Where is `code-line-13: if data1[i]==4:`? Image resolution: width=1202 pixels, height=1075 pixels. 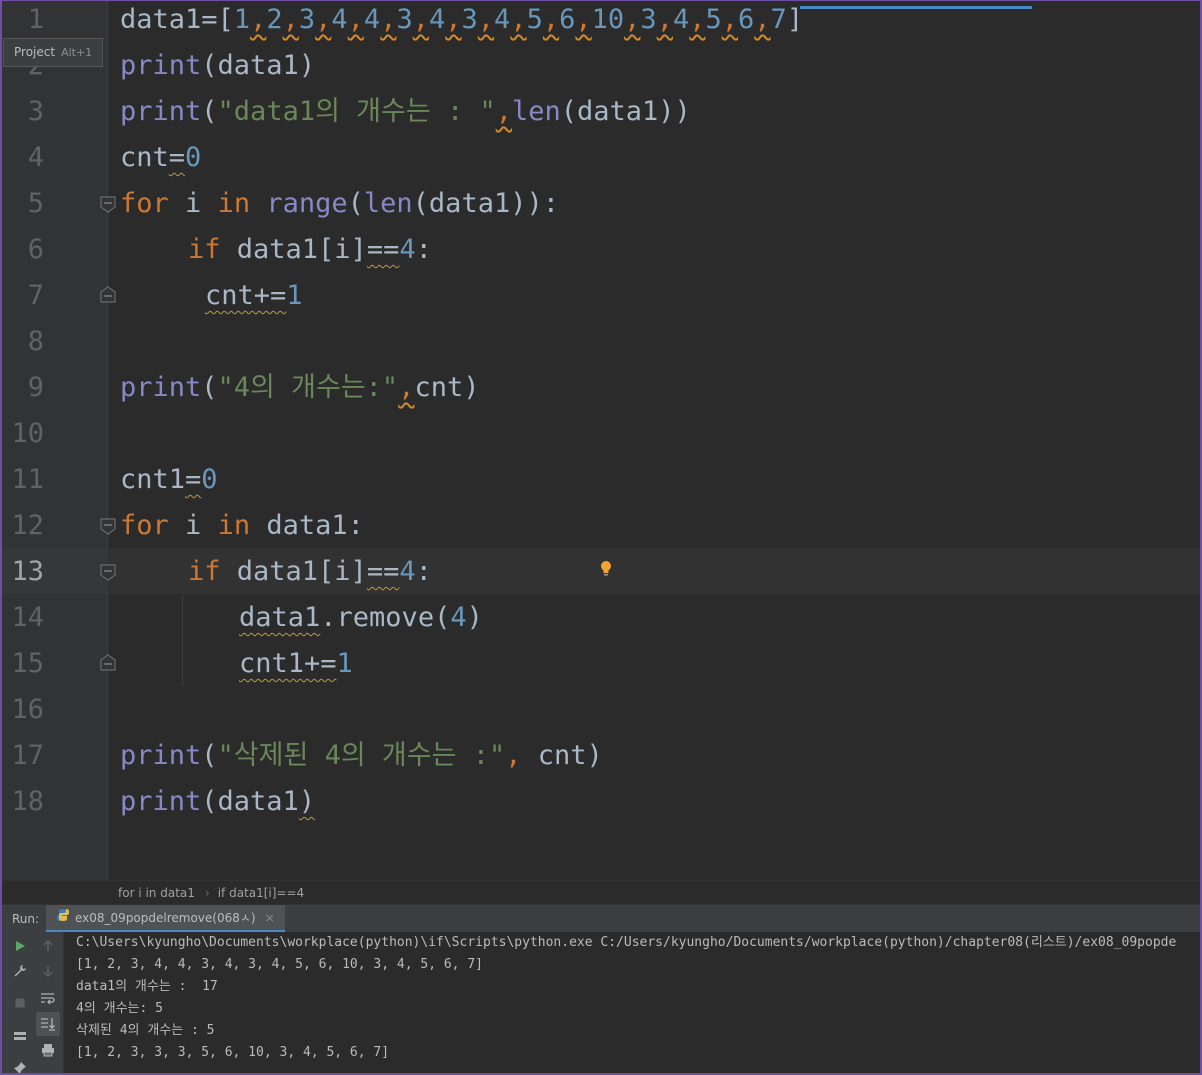 code-line-13: if data1[i]==4: is located at coordinates (310, 572).